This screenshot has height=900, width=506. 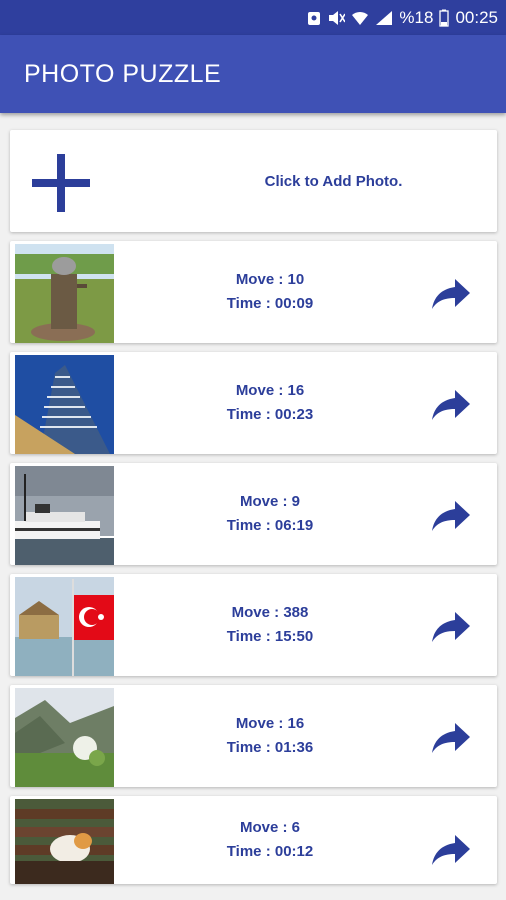 I want to click on time-elapsed: Time : 01:36, so click(x=270, y=747).